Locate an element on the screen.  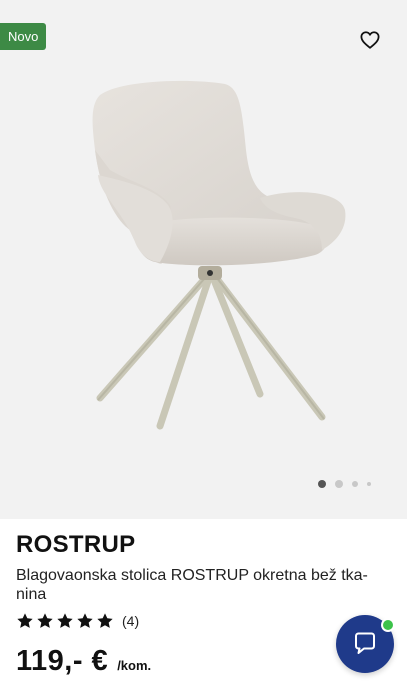
review-count: (4) is located at coordinates (130, 621).